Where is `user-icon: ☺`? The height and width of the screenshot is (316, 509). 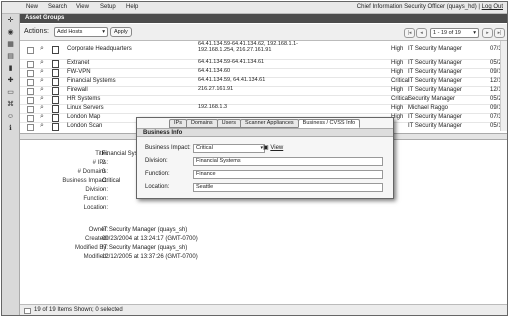
user-icon: ☺ is located at coordinates (10, 117).